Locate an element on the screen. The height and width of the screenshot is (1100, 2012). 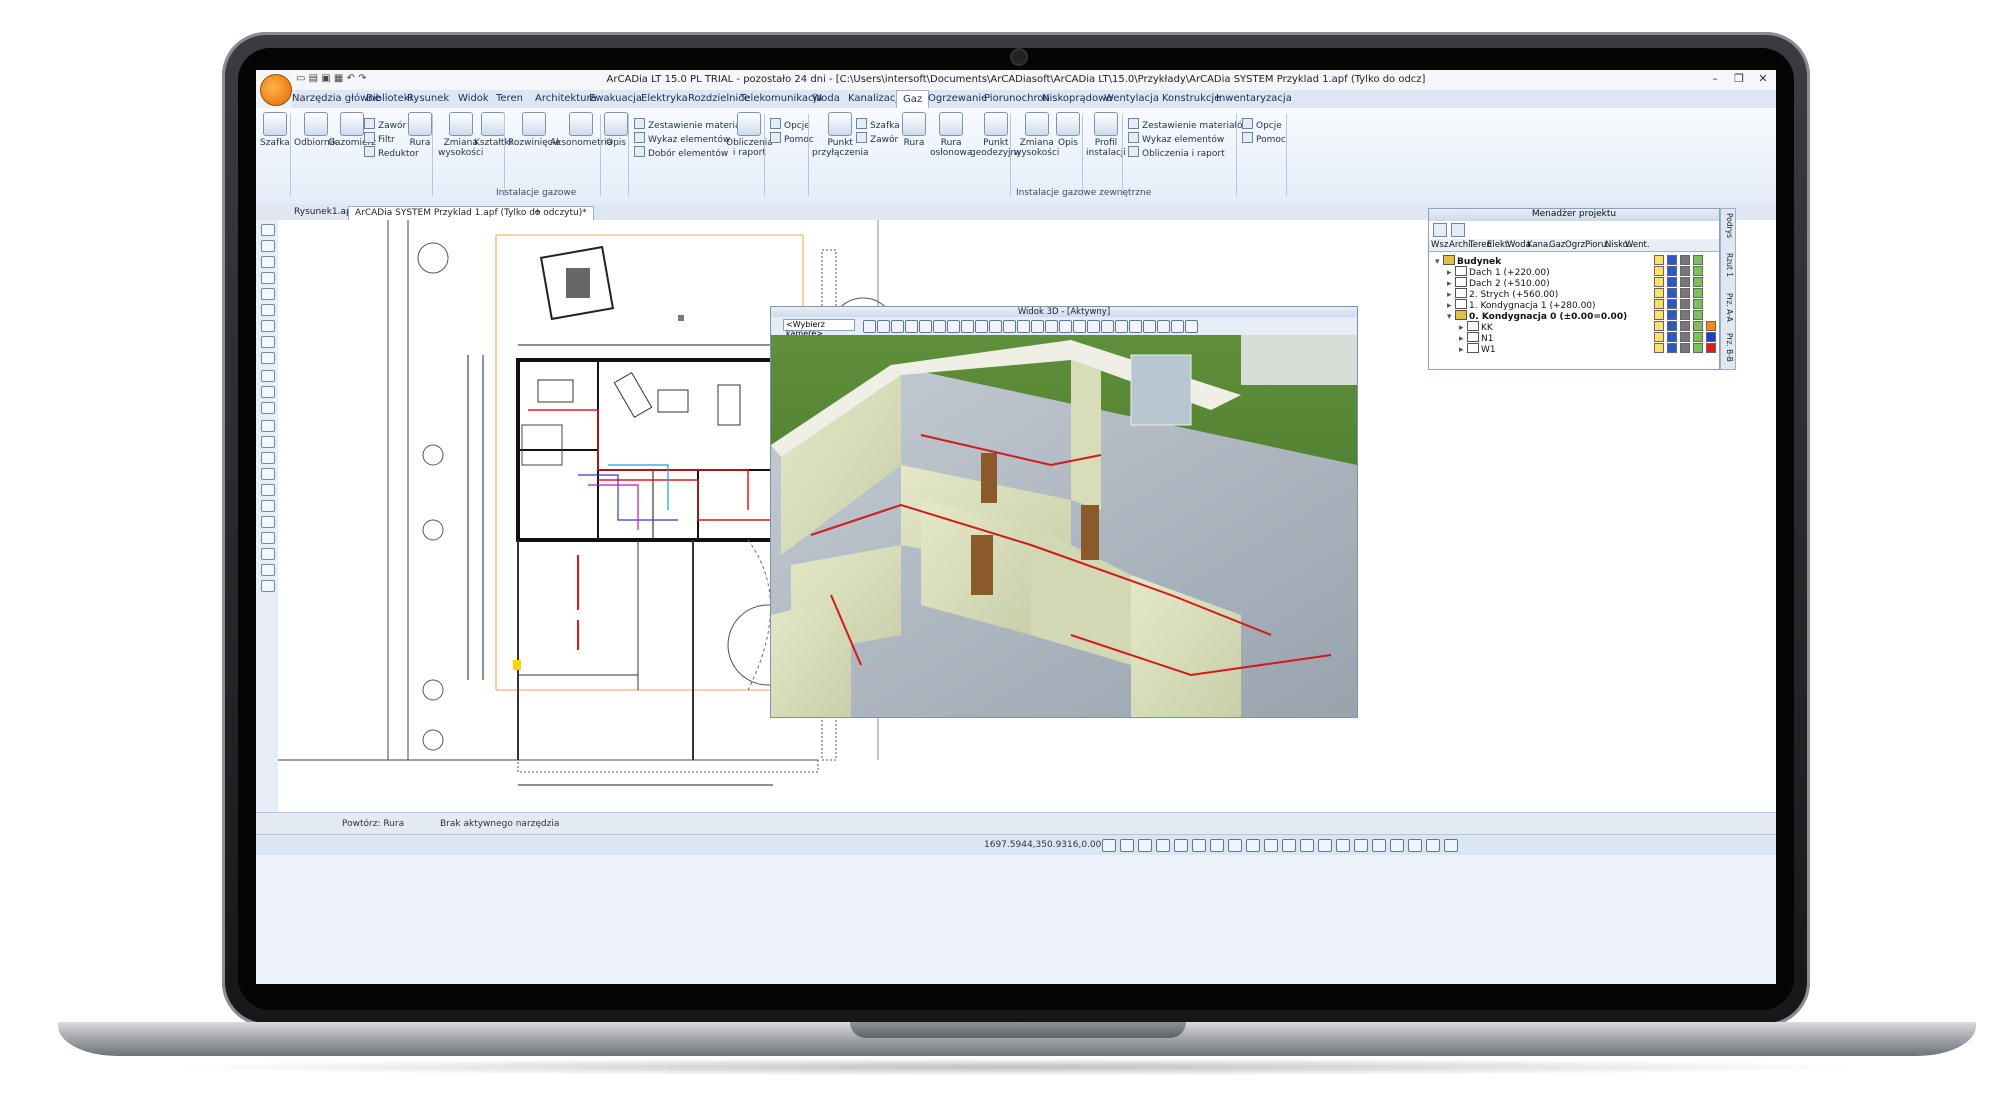
open-icon: ▤ is located at coordinates (313, 78).